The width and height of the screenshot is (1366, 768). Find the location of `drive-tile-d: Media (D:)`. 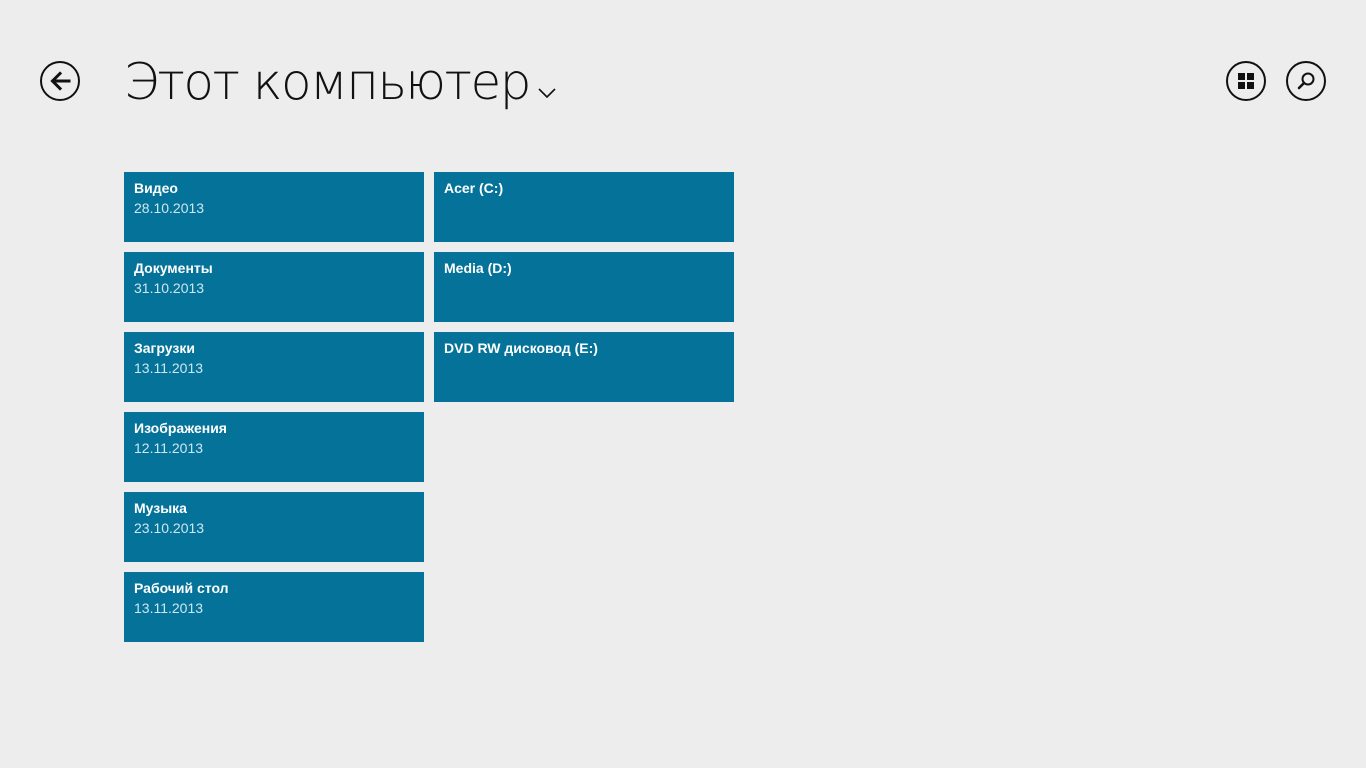

drive-tile-d: Media (D:) is located at coordinates (584, 287).